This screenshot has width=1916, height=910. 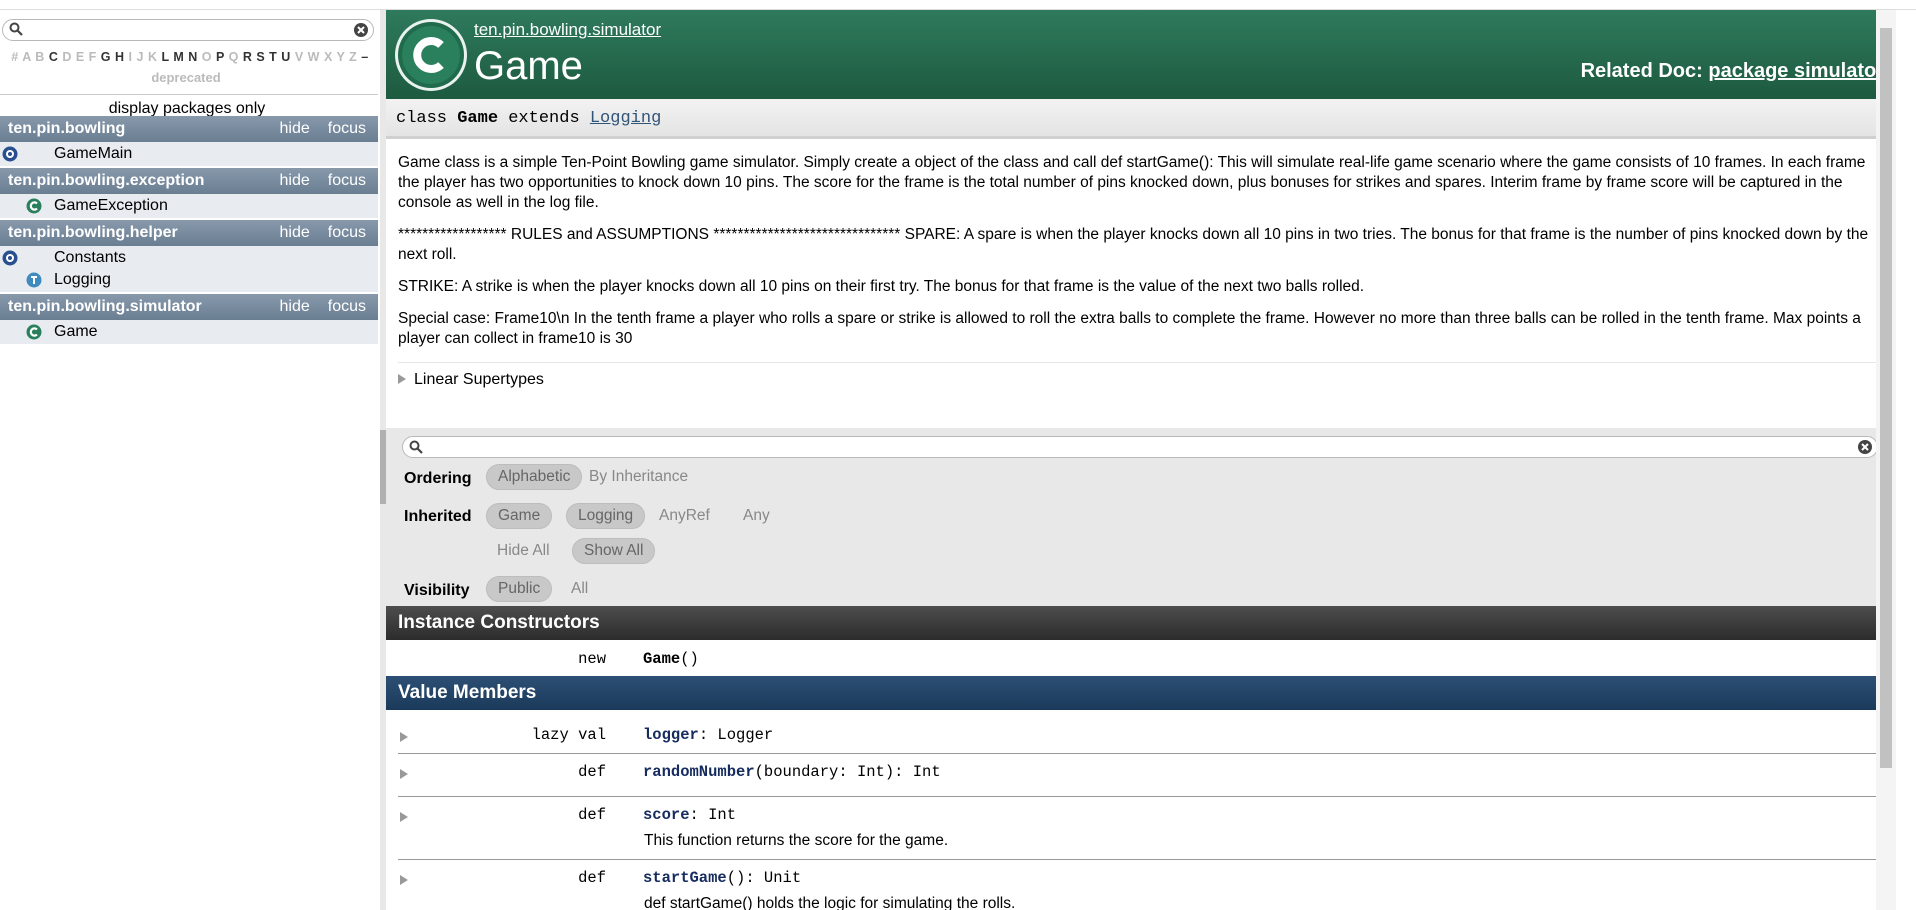 I want to click on letter-index-item: M, so click(x=178, y=57).